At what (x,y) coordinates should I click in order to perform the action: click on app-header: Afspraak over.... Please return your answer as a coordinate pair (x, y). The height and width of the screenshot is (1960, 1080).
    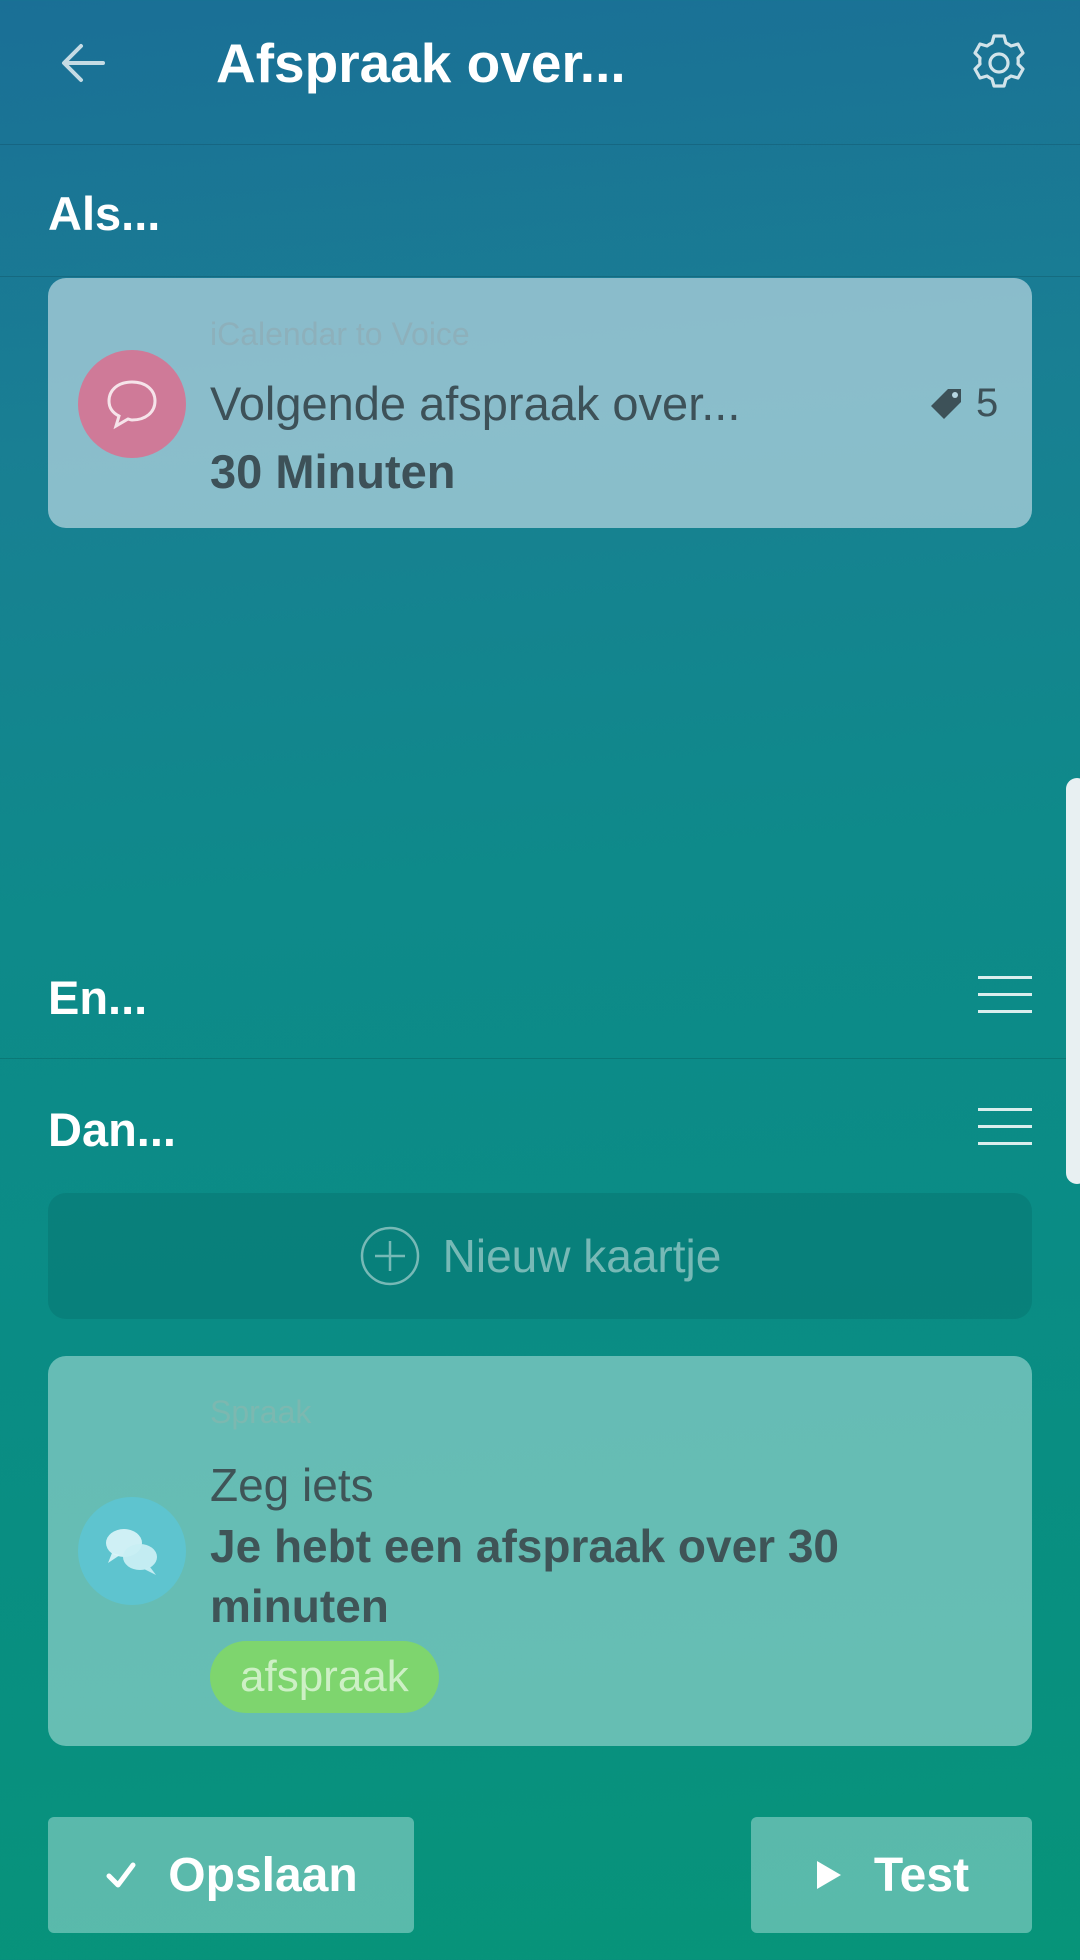
    Looking at the image, I should click on (540, 72).